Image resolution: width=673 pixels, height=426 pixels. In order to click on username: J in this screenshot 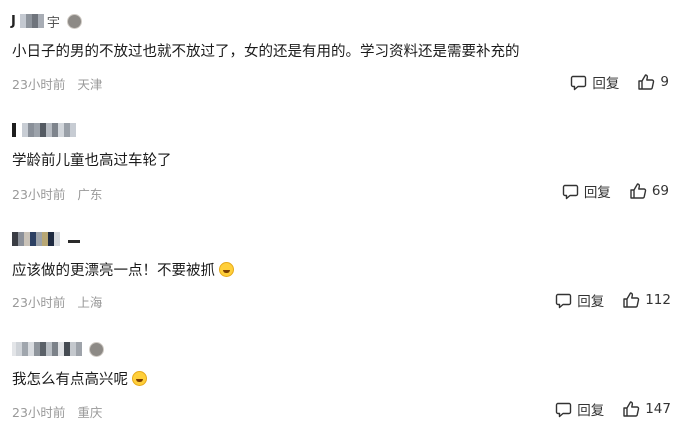, I will do `click(13, 21)`.